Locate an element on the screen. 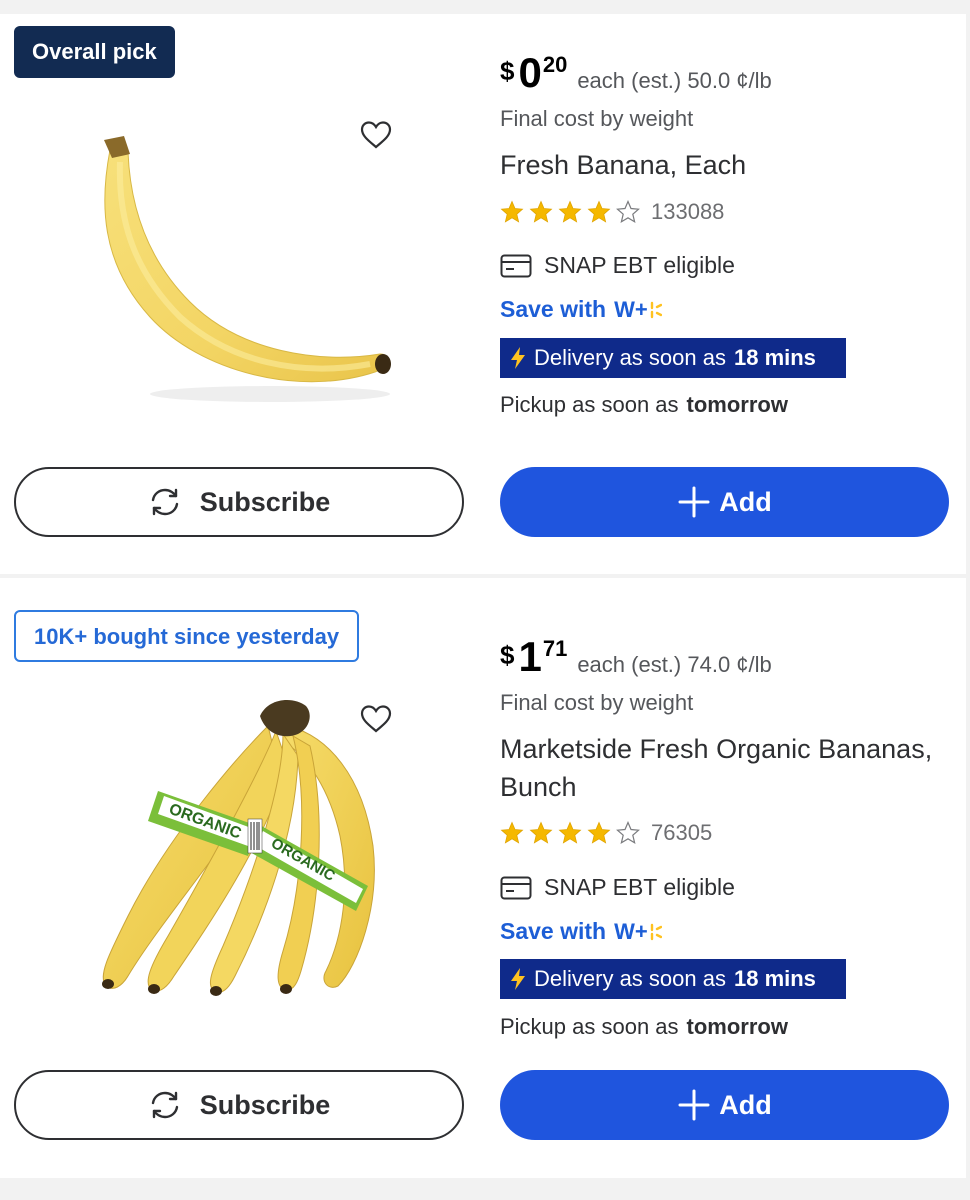 The height and width of the screenshot is (1200, 970). price-cents: 71 is located at coordinates (555, 648).